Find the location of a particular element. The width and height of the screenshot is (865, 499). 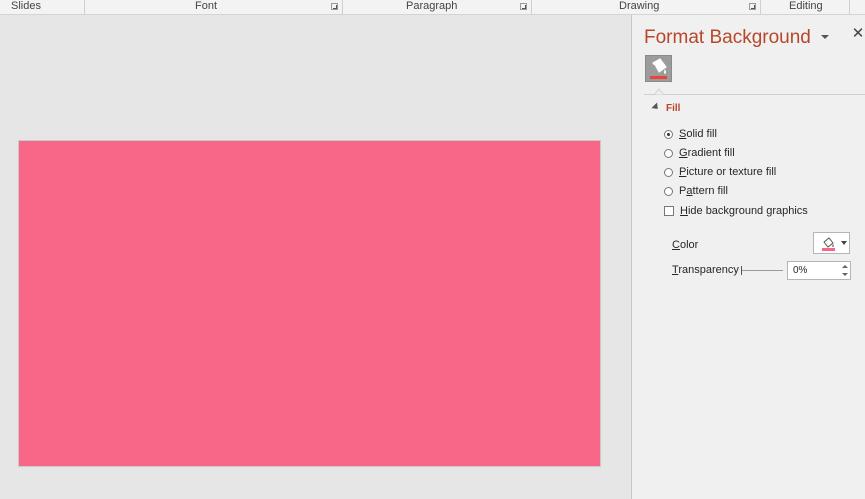

ribbon-group-paragraph: Paragraph is located at coordinates (432, 6).